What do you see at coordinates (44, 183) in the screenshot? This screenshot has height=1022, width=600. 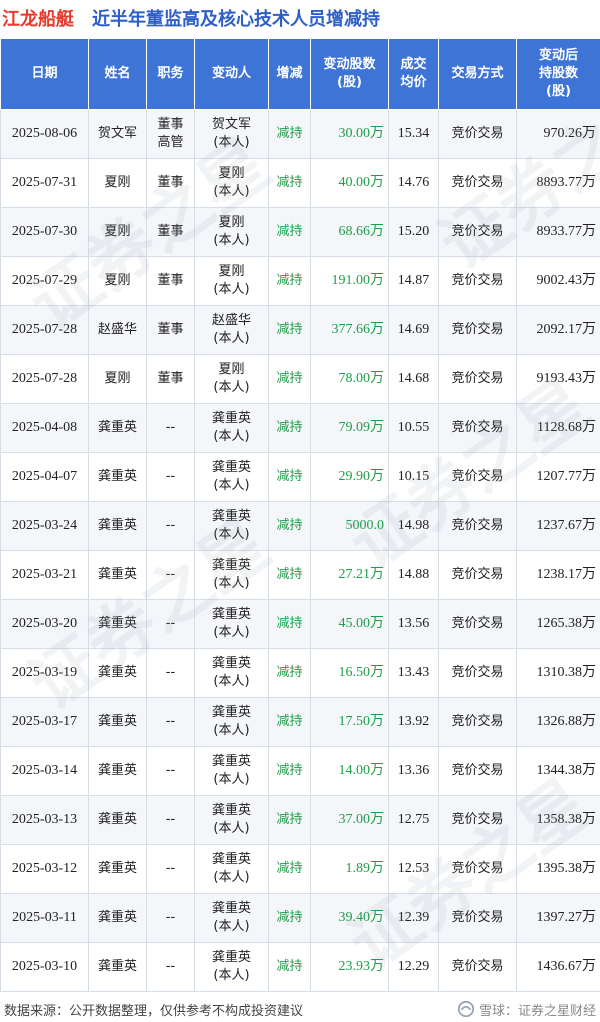 I see `cell-date: 2025-07-31` at bounding box center [44, 183].